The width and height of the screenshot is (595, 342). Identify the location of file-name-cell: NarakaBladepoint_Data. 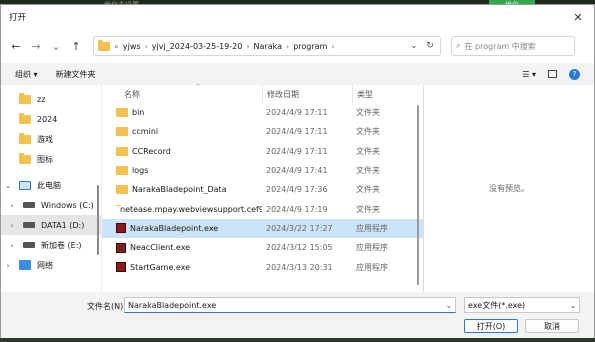
(182, 190).